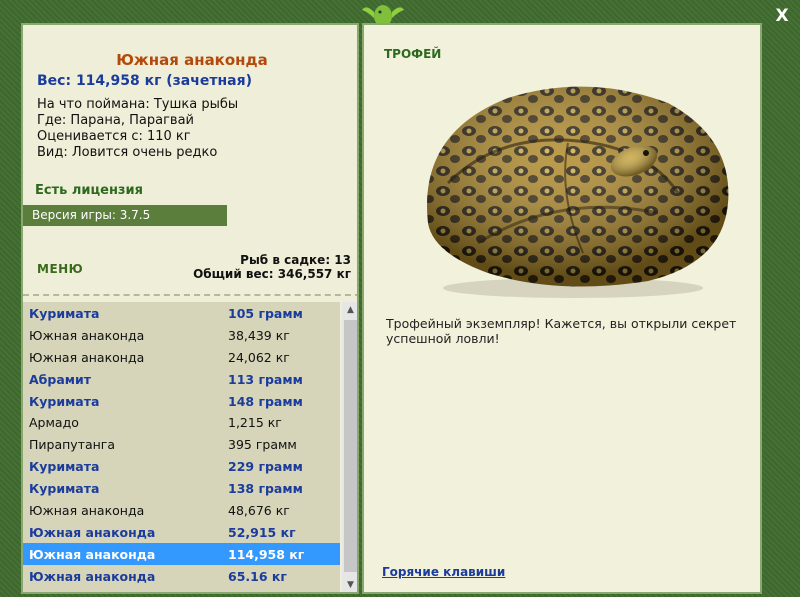  What do you see at coordinates (272, 274) in the screenshot?
I see `keepnet-total-weight: Общий вес: 346,557 кг` at bounding box center [272, 274].